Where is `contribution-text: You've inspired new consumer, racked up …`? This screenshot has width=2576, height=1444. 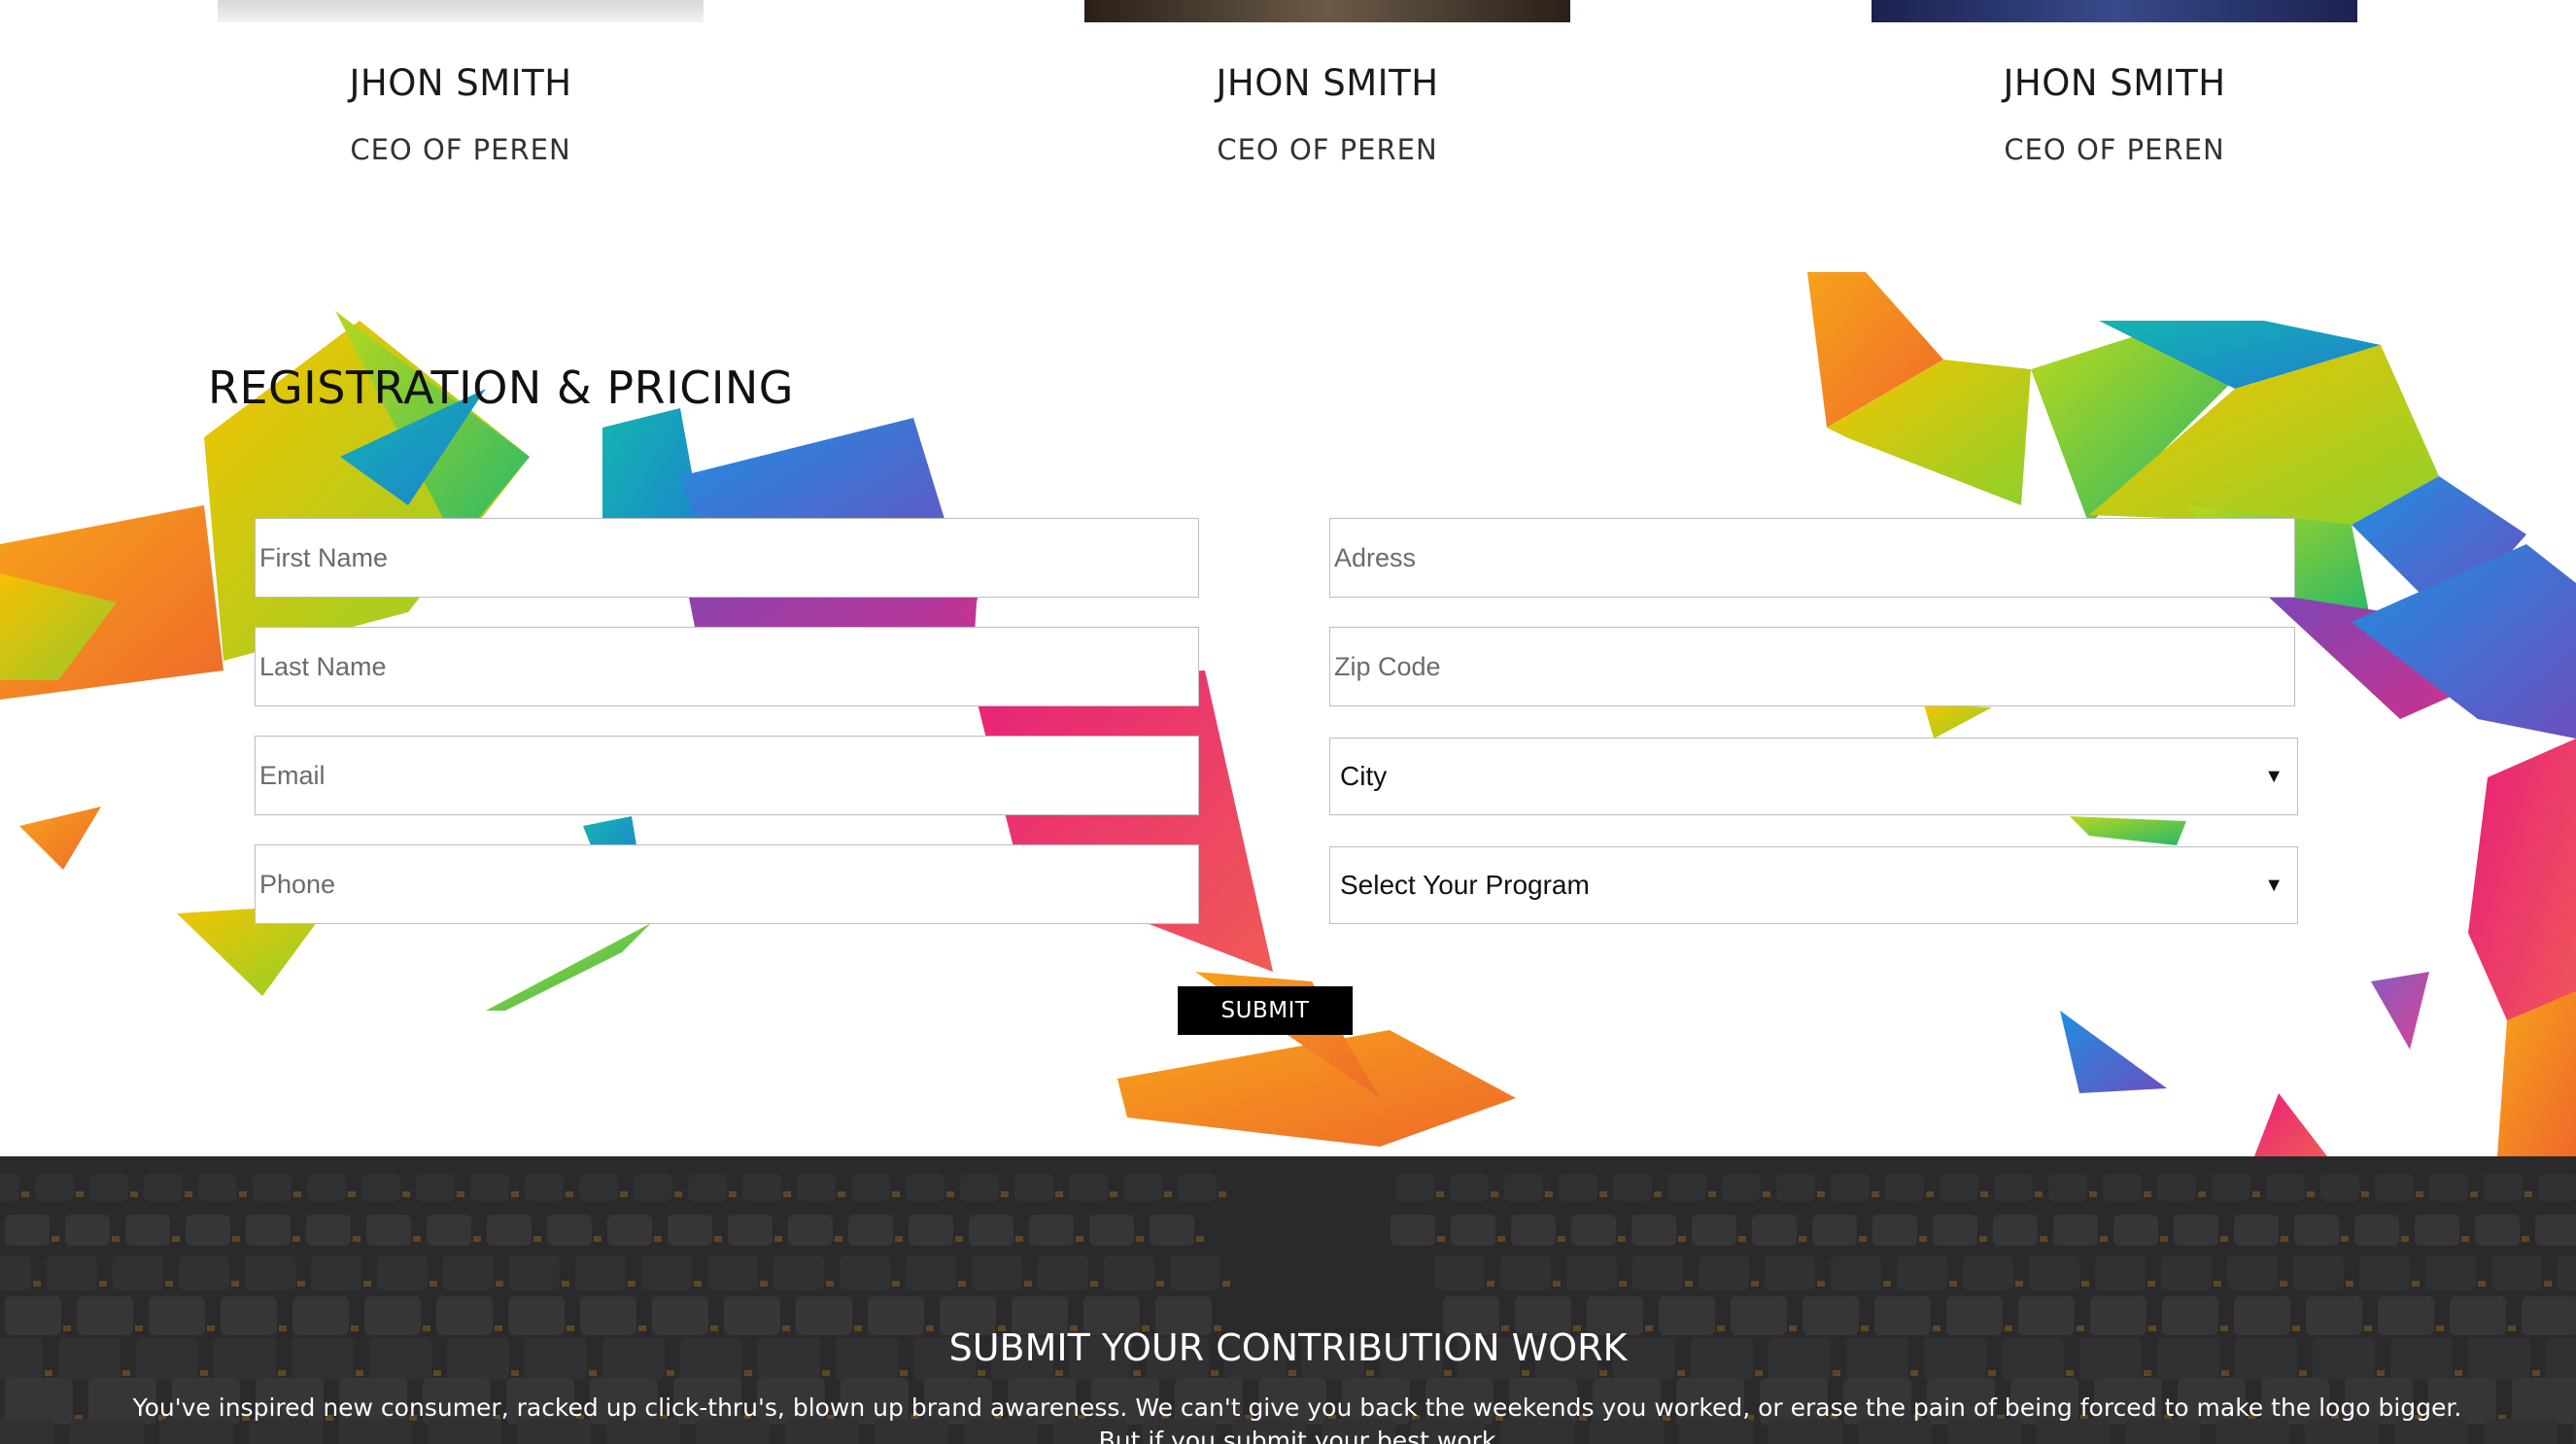 contribution-text: You've inspired new consumer, racked up … is located at coordinates (1297, 1419).